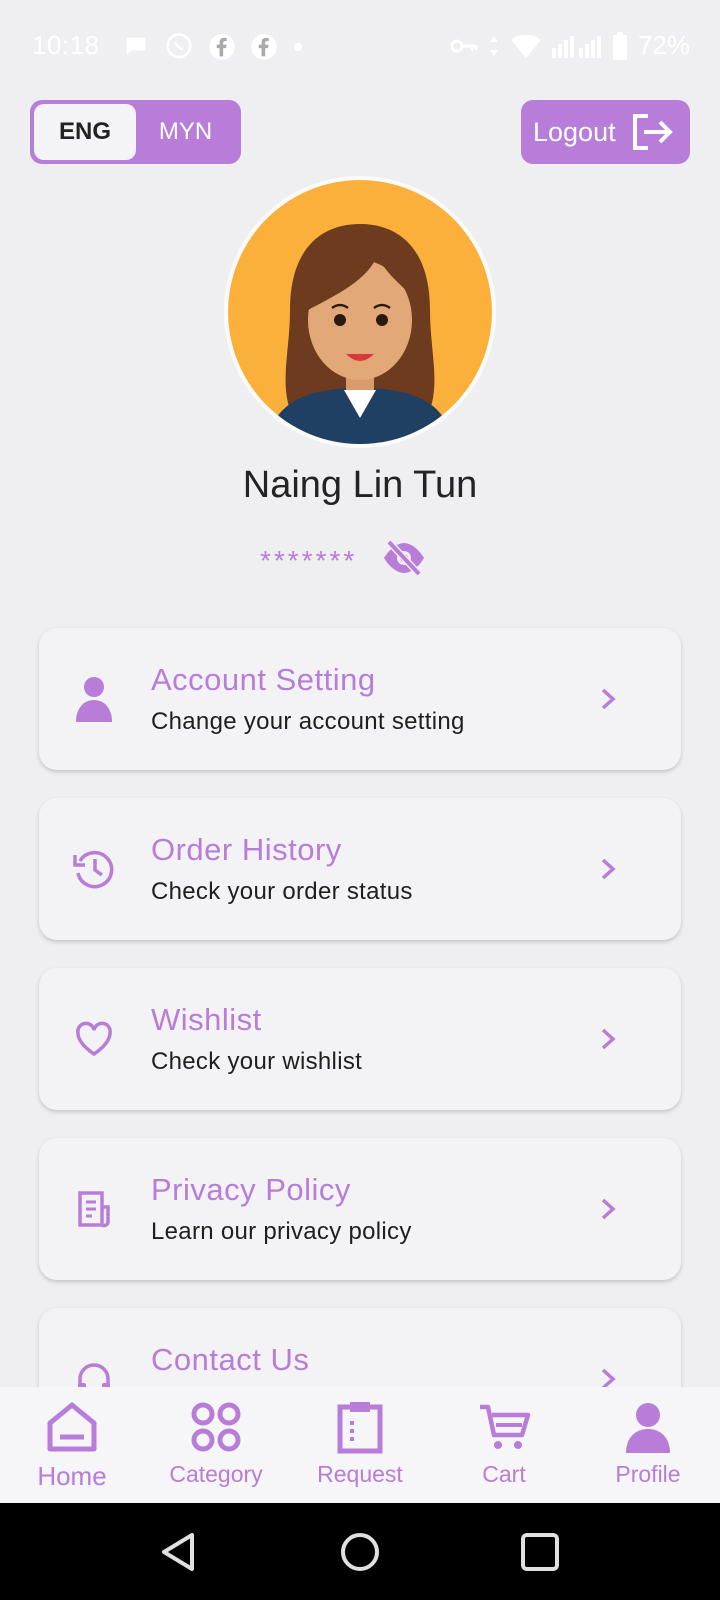 The height and width of the screenshot is (1600, 720). What do you see at coordinates (360, 485) in the screenshot?
I see `user-name: Naing Lin Tun` at bounding box center [360, 485].